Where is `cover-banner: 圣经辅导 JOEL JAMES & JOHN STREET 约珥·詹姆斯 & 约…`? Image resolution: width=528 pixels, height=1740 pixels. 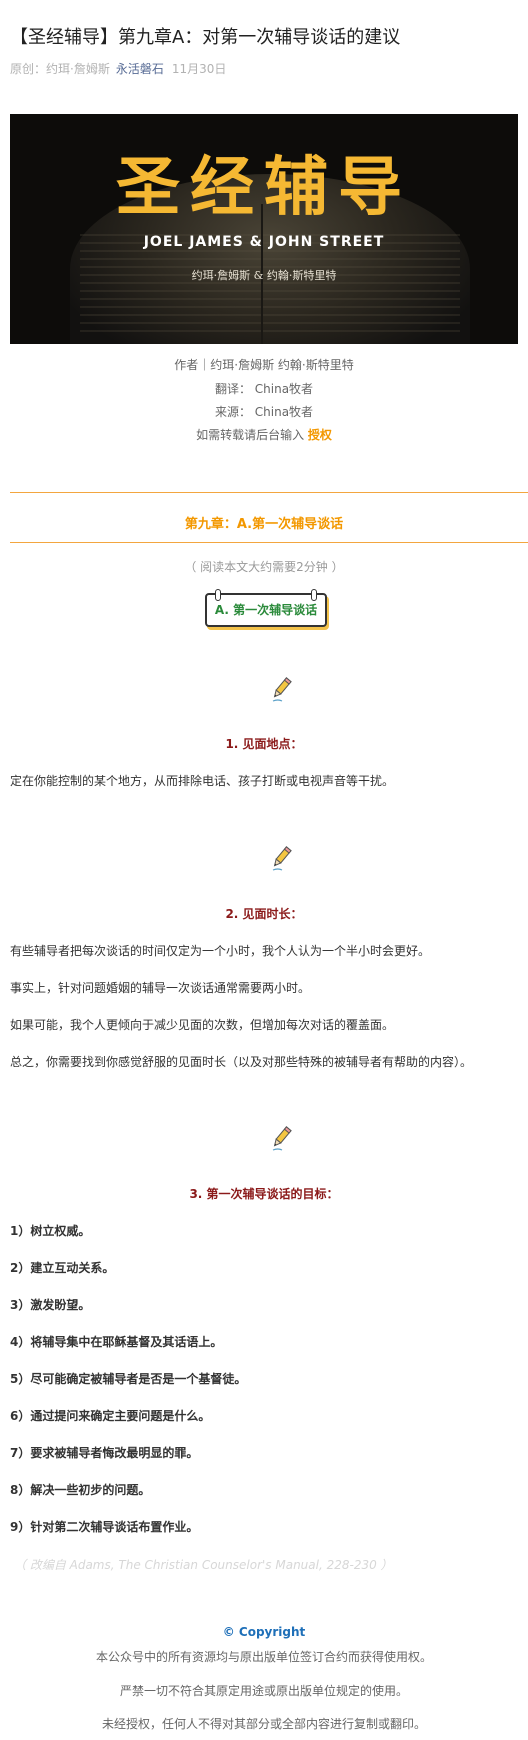 cover-banner: 圣经辅导 JOEL JAMES & JOHN STREET 约珥·詹姆斯 & 约… is located at coordinates (264, 229).